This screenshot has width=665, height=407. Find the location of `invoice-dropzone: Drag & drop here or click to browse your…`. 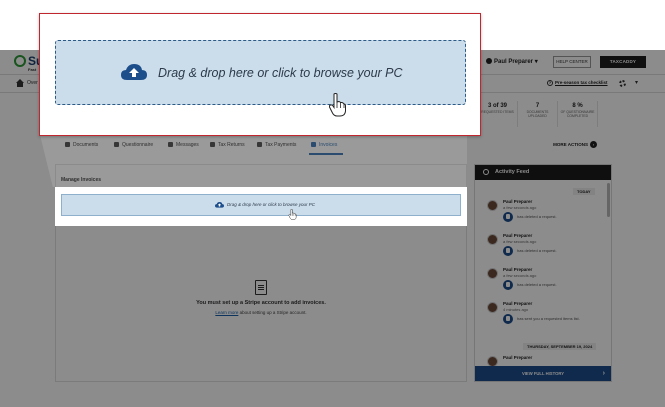

invoice-dropzone: Drag & drop here or click to browse your… is located at coordinates (261, 207).